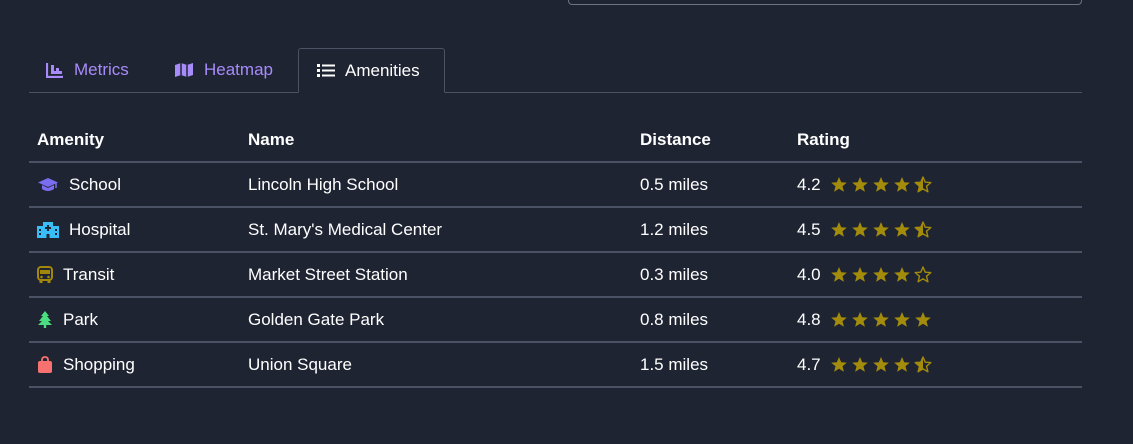 This screenshot has height=444, width=1133. Describe the element at coordinates (99, 364) in the screenshot. I see `amenity-label: Shopping` at that location.